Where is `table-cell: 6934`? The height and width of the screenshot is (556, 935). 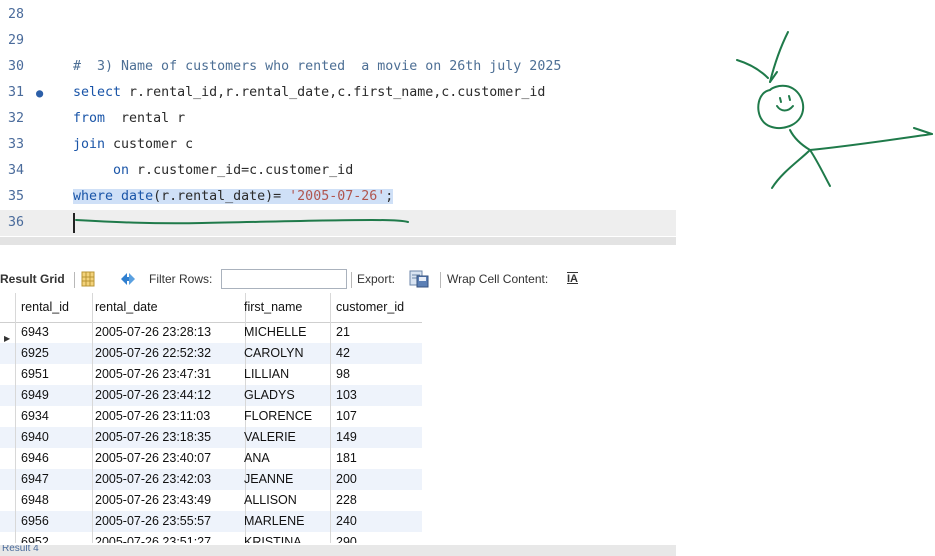 table-cell: 6934 is located at coordinates (54, 416).